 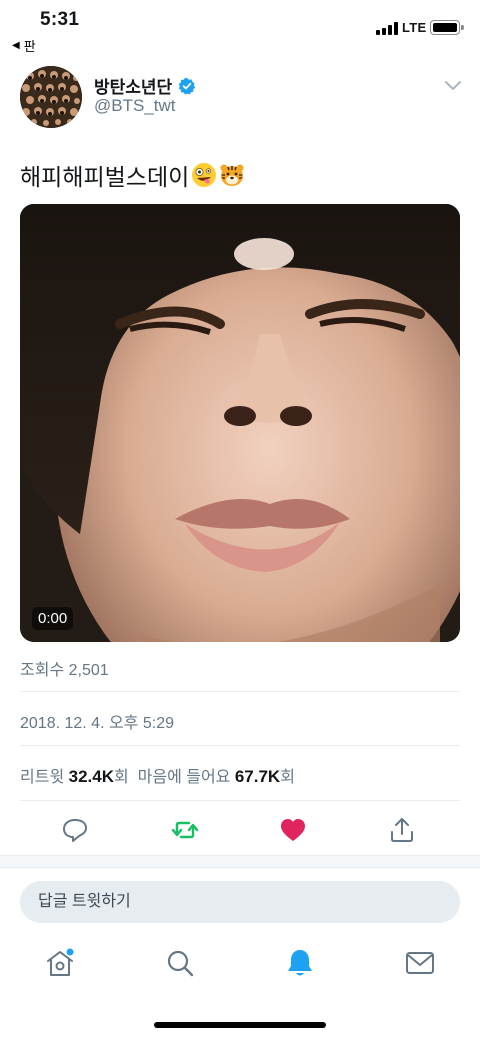 I want to click on back-arrow-icon: ◀, so click(x=16, y=45).